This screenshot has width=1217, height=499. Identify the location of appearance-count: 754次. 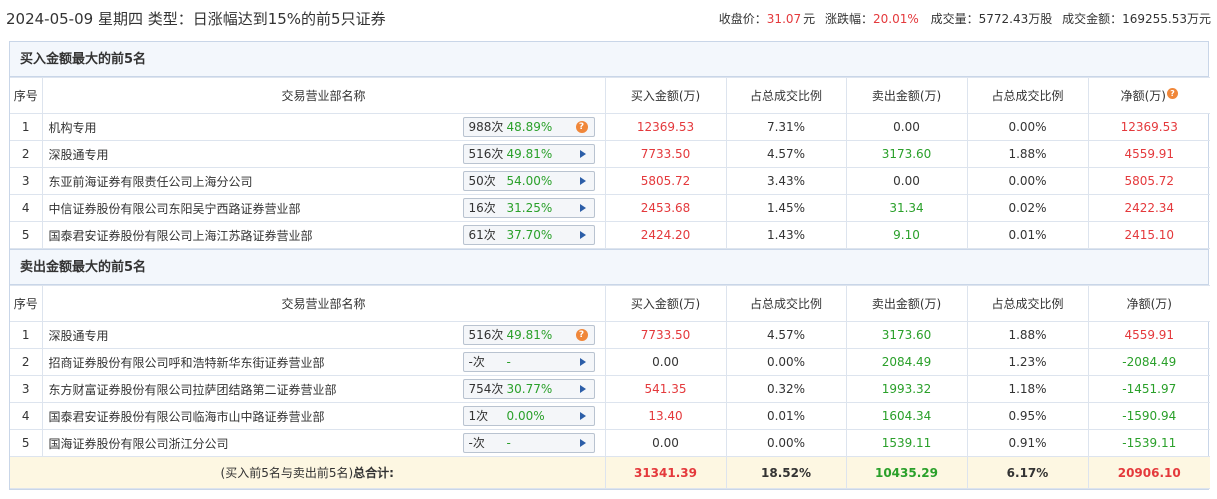
(486, 389).